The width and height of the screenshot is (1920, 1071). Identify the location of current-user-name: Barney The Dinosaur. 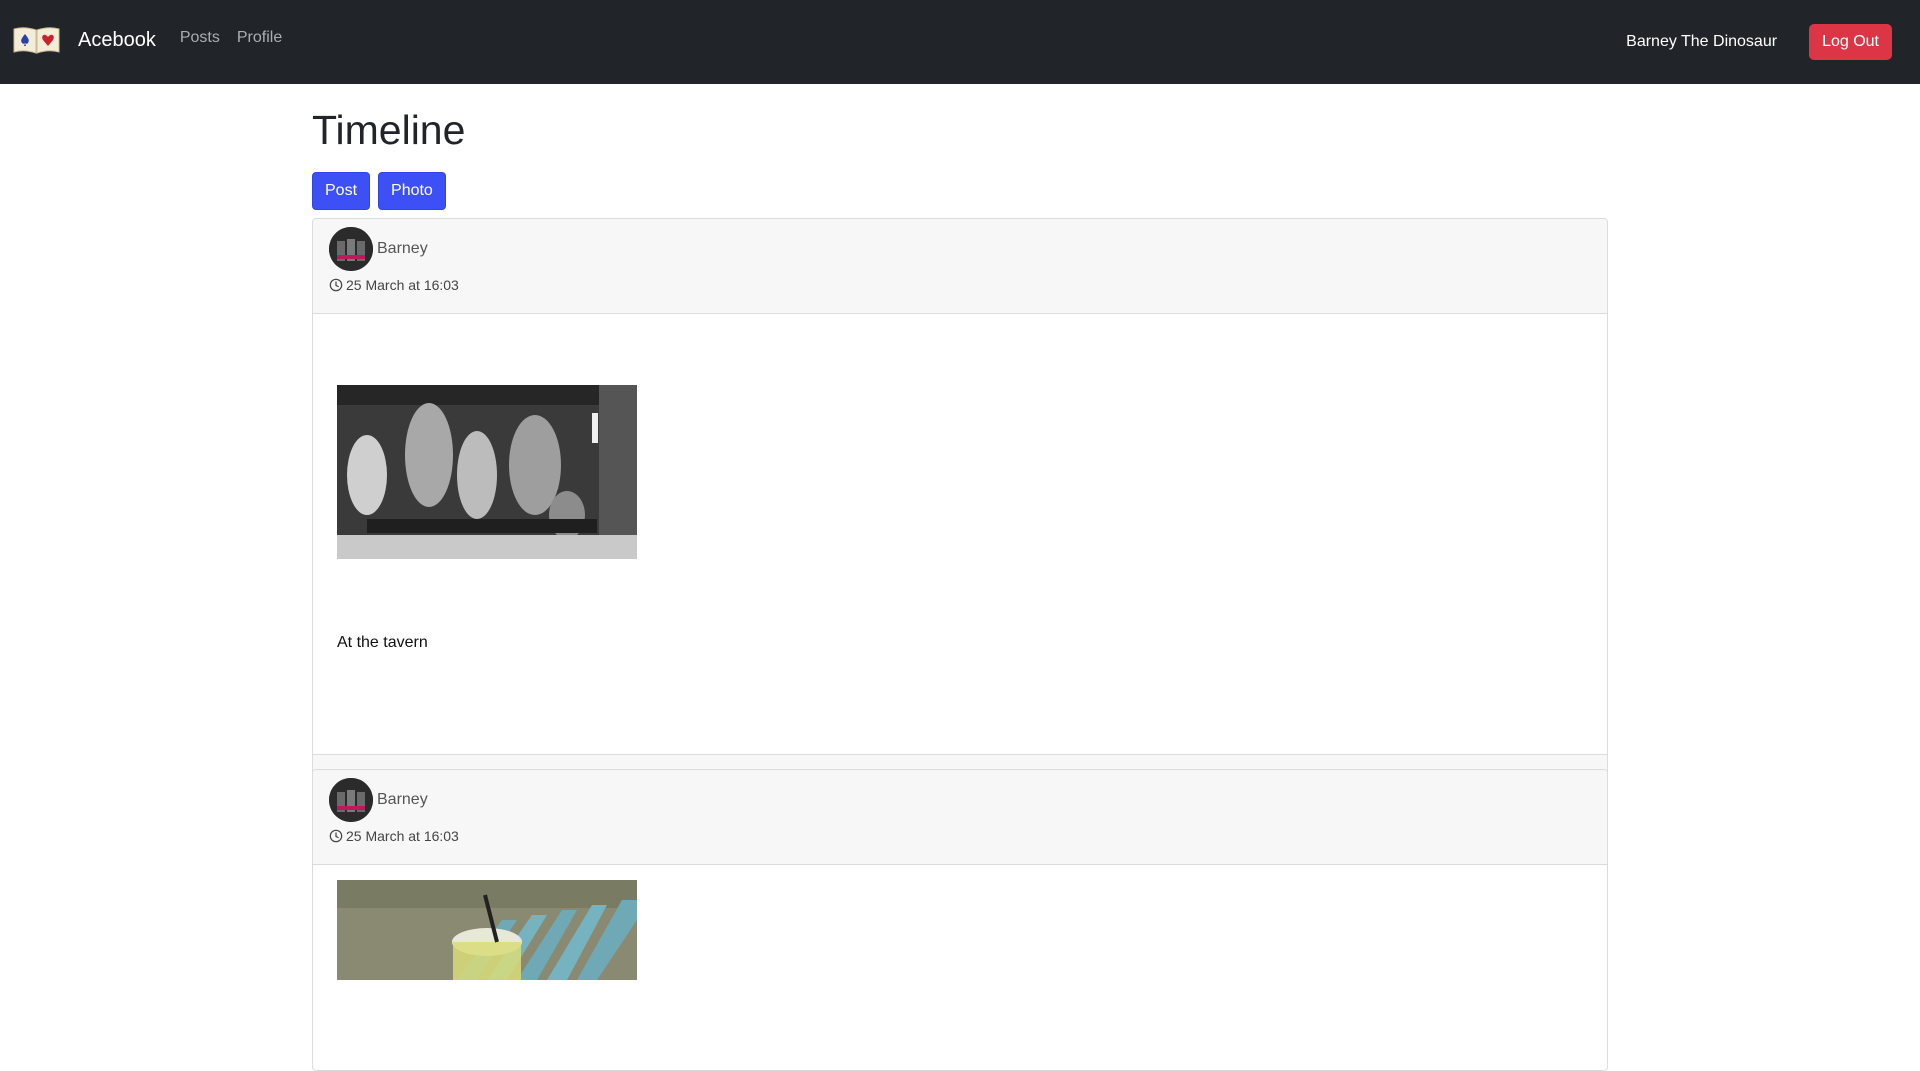
(1701, 42).